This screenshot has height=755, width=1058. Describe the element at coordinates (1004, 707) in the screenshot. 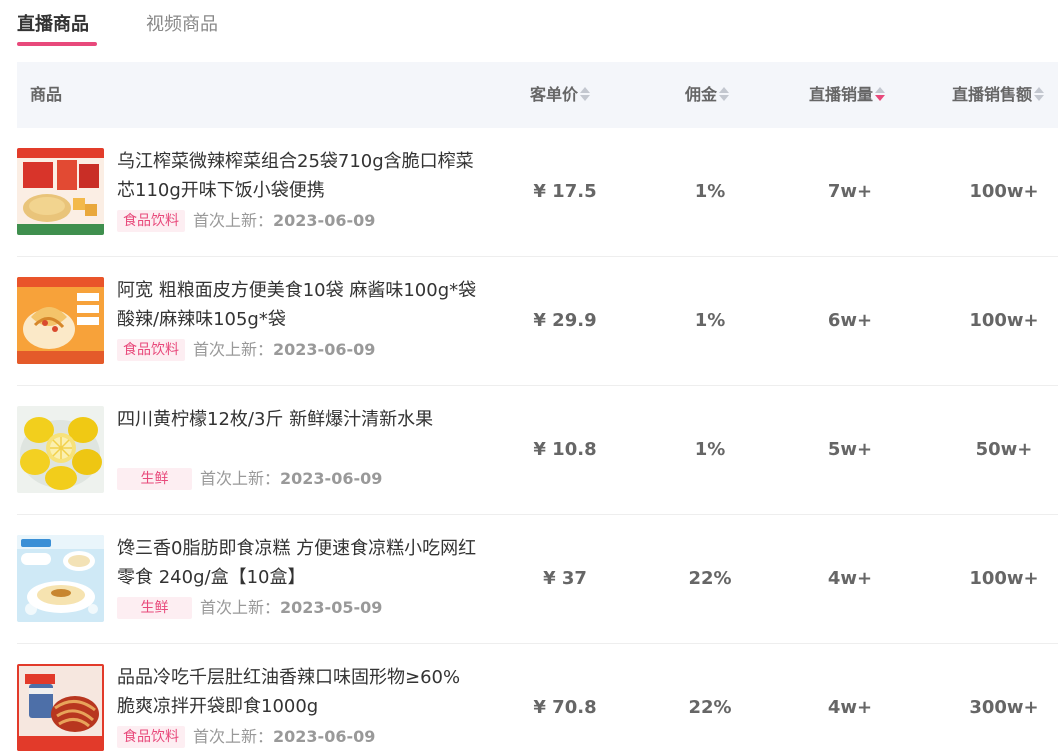

I see `live-sales-value: 300w+` at that location.